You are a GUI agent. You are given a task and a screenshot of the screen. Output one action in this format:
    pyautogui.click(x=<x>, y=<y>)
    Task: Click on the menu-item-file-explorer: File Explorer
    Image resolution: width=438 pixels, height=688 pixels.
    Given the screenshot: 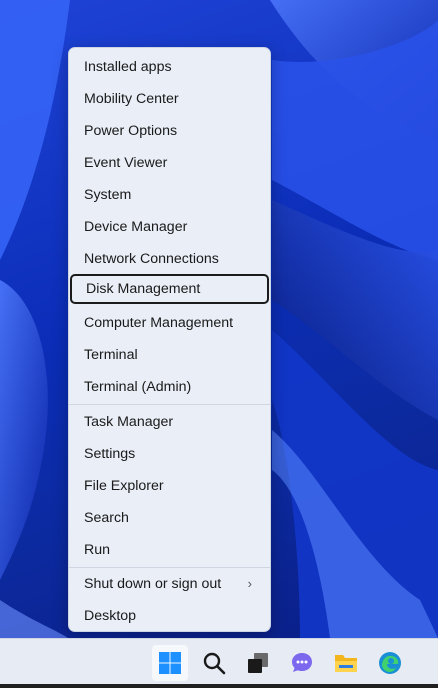 What is the action you would take?
    pyautogui.click(x=169, y=486)
    